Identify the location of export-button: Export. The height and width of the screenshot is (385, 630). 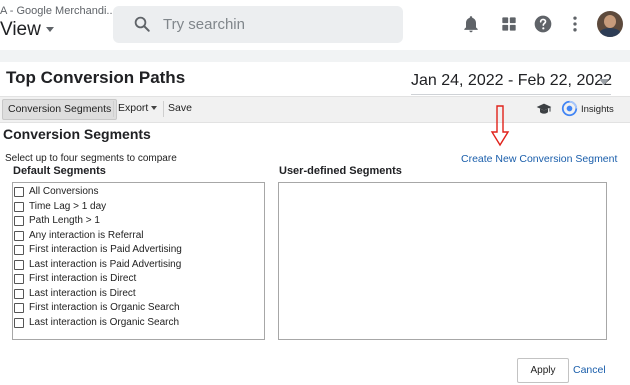
(138, 108).